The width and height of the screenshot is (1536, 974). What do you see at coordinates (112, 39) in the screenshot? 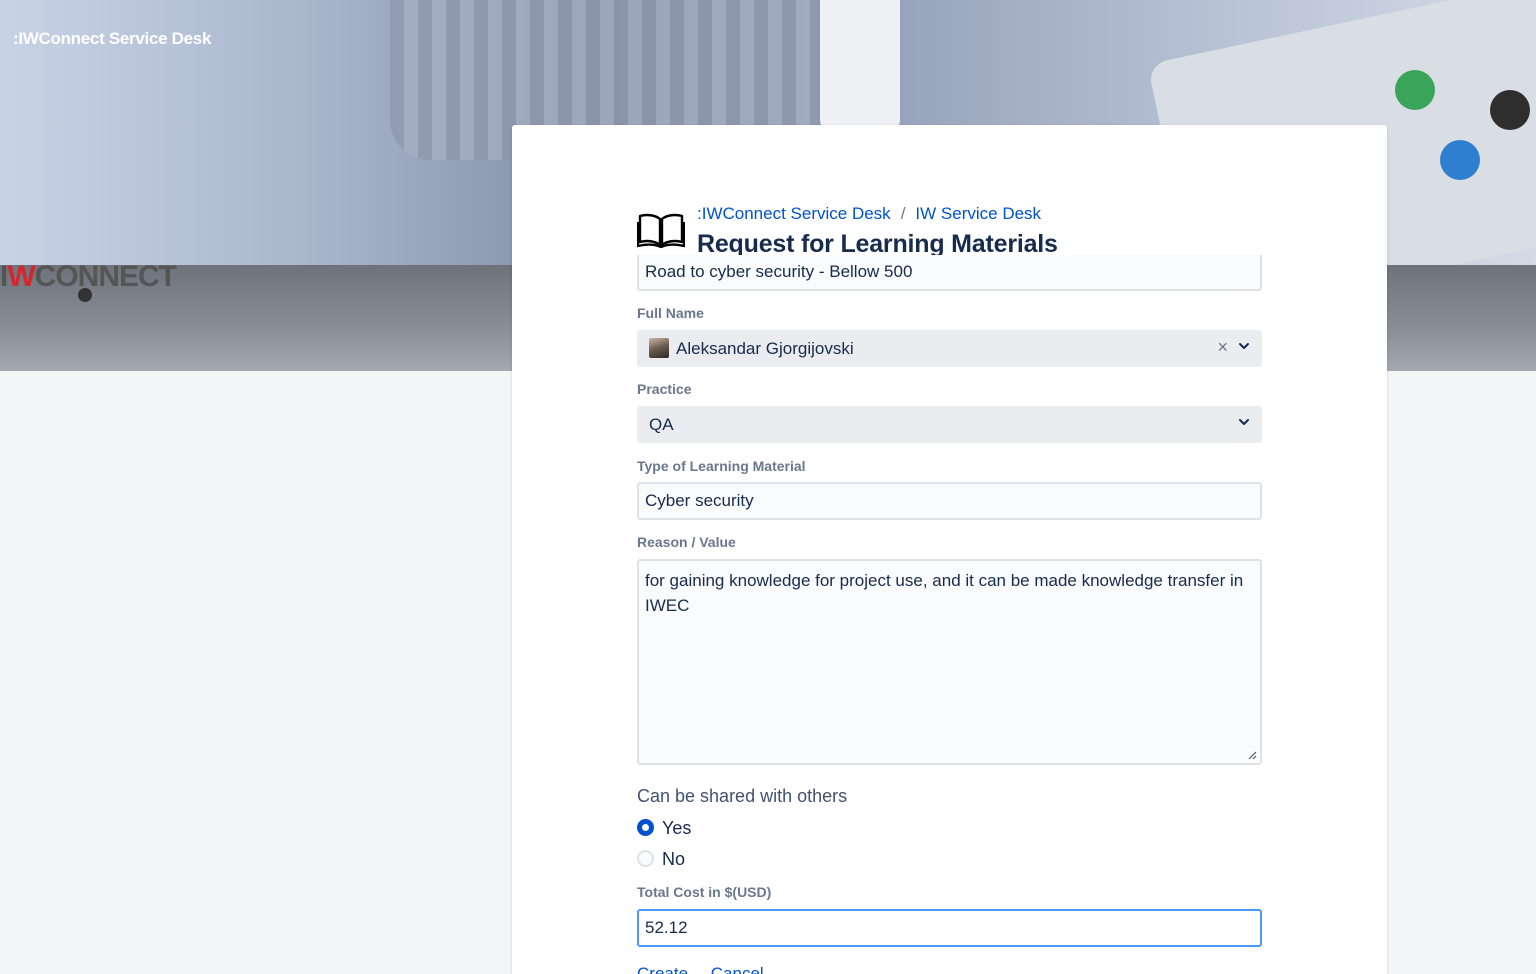
I see `brand-name-link: :IWConnect Service Desk` at bounding box center [112, 39].